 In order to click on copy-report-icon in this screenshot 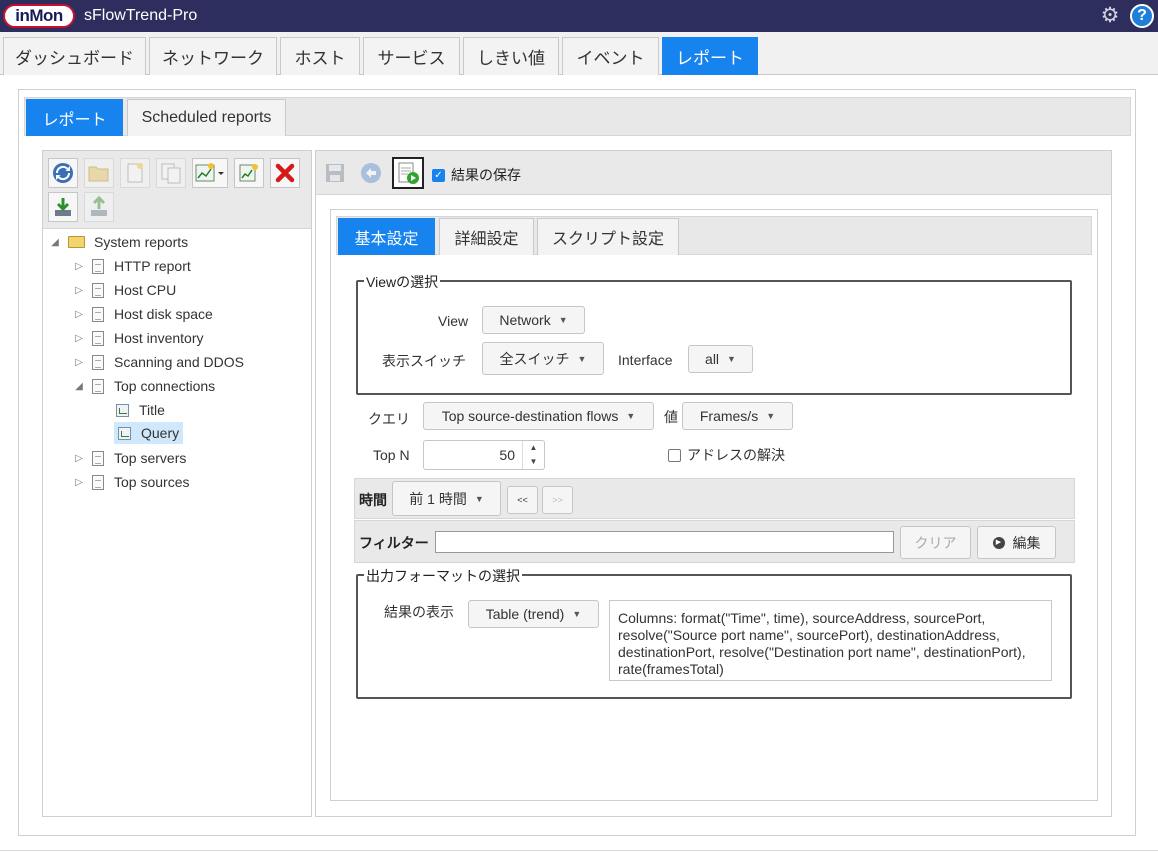, I will do `click(171, 173)`.